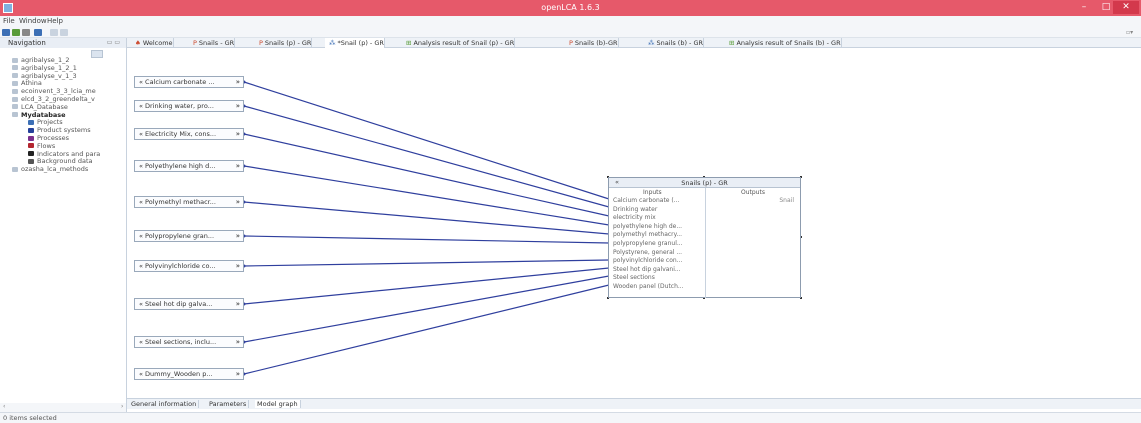 The height and width of the screenshot is (423, 1141). Describe the element at coordinates (122, 406) in the screenshot. I see `scroll-right-icon: ›` at that location.